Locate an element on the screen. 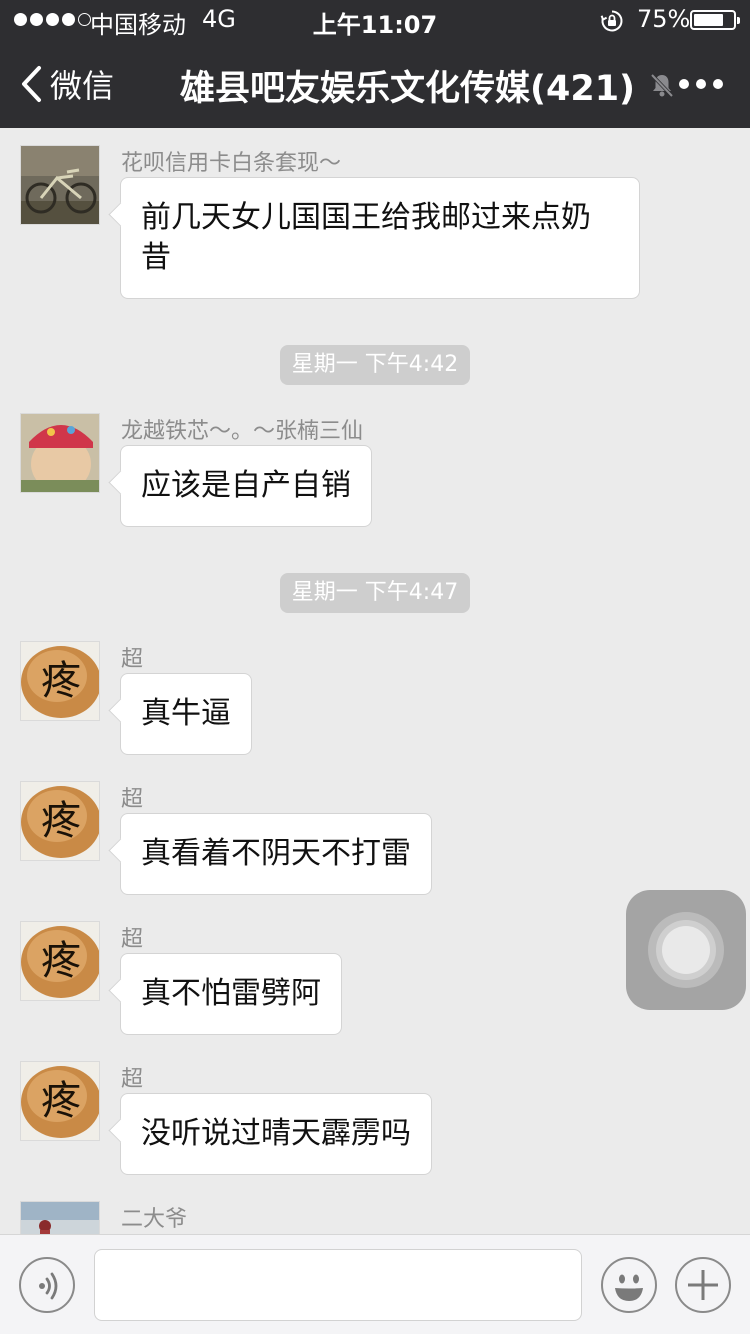  nav-bar: 微信 雄县吧友娱乐文化传媒(421) is located at coordinates (375, 84).